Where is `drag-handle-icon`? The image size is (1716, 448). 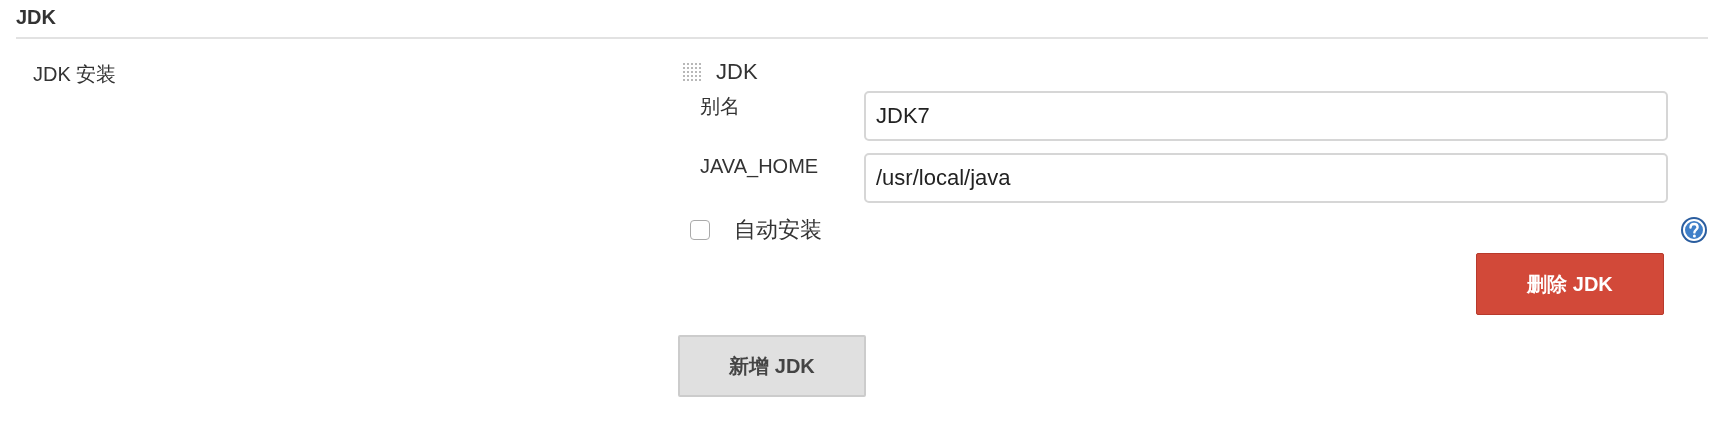
drag-handle-icon is located at coordinates (692, 72).